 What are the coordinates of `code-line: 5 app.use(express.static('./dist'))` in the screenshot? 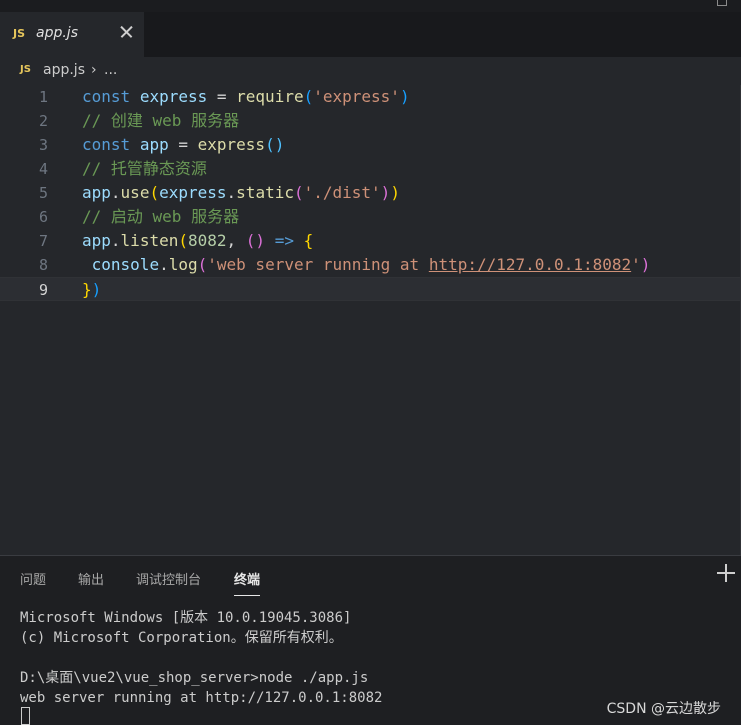 It's located at (370, 193).